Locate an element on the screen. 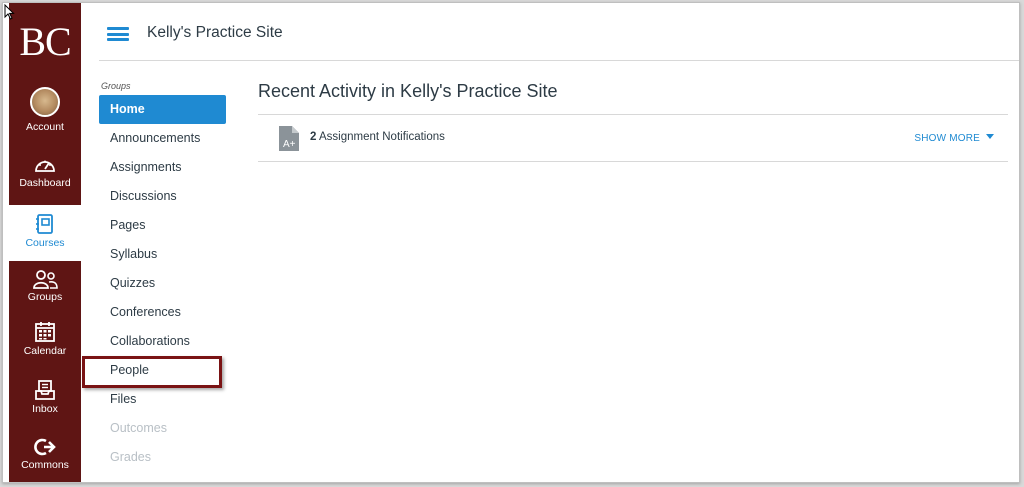  global-nav-inbox: Inbox is located at coordinates (45, 397).